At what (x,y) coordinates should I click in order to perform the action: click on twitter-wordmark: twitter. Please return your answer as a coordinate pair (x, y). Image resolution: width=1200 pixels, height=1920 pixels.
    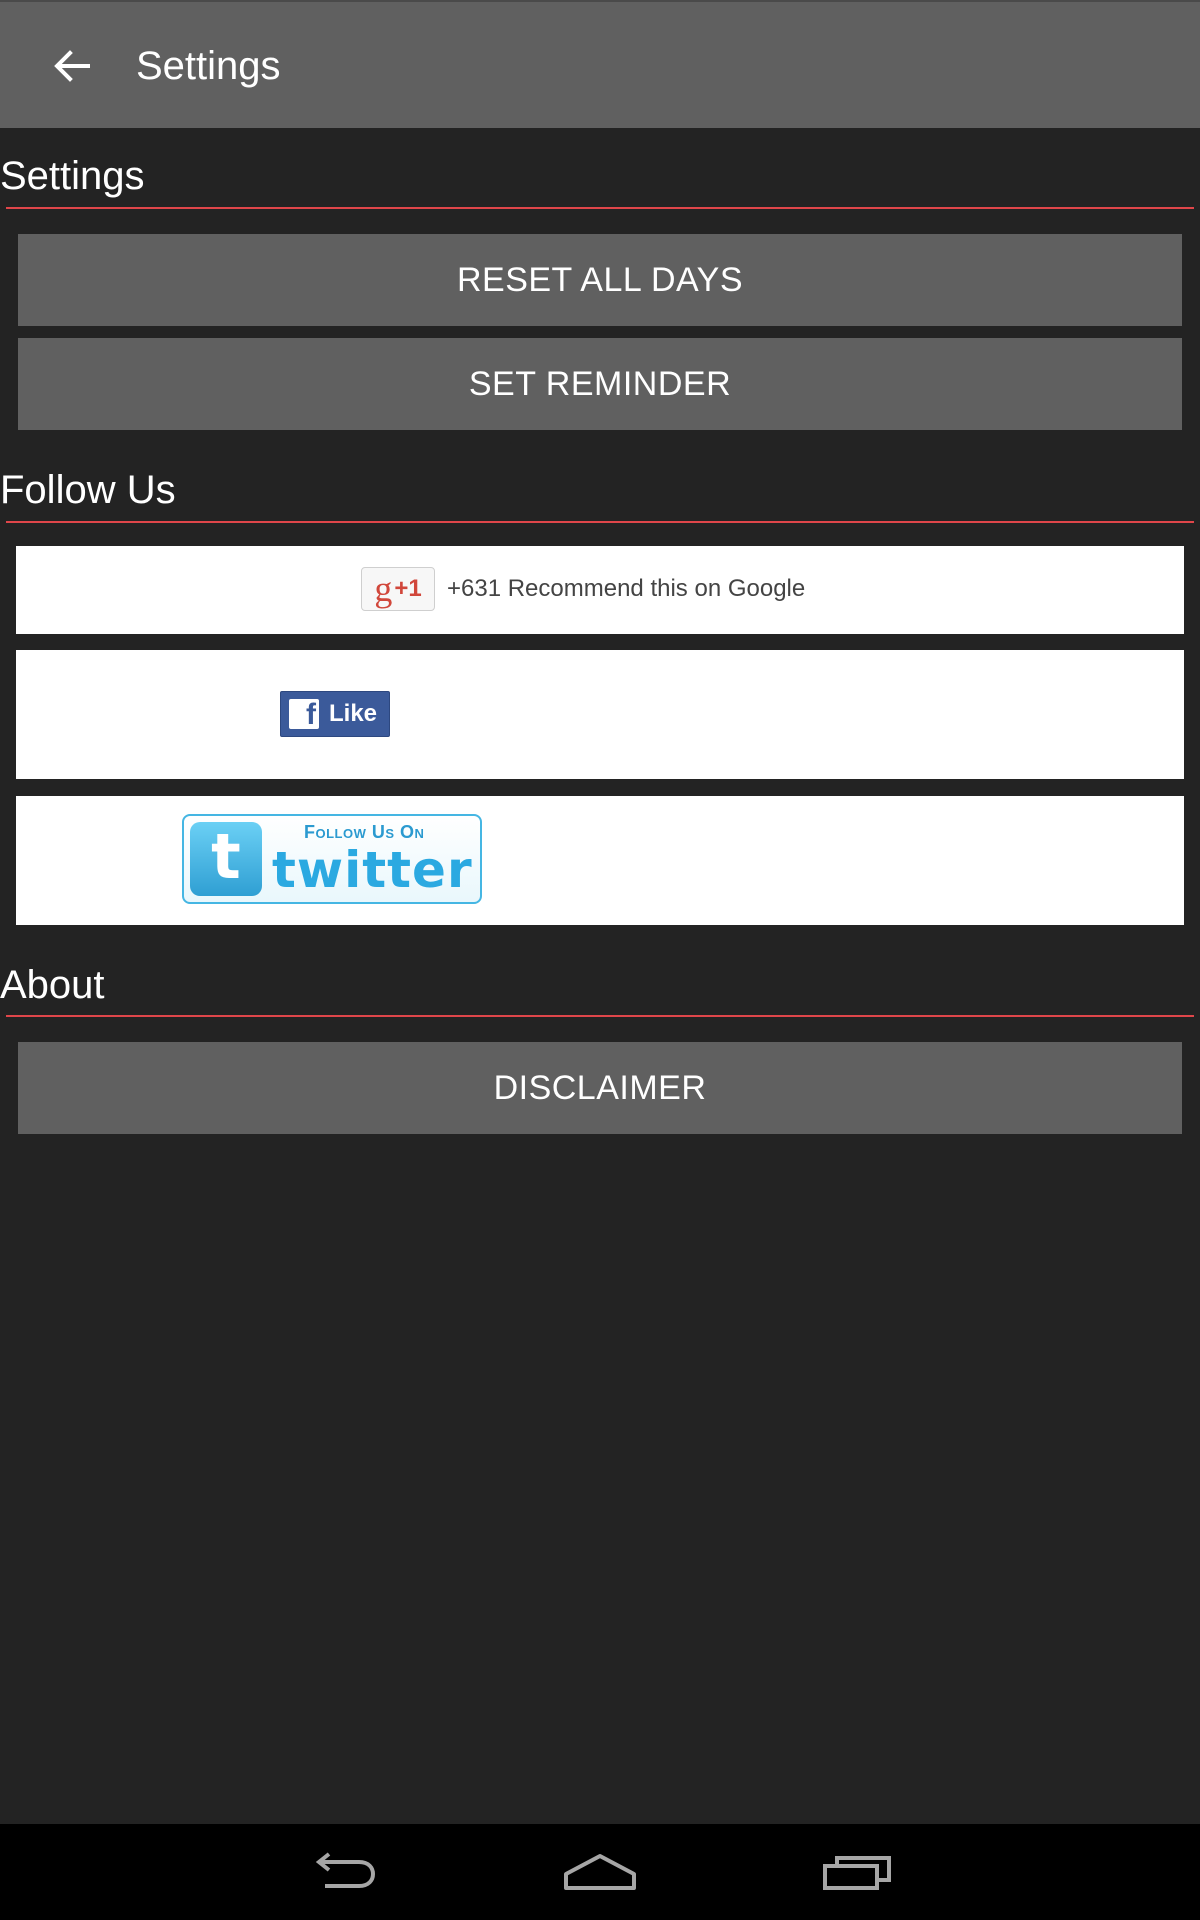
    Looking at the image, I should click on (372, 870).